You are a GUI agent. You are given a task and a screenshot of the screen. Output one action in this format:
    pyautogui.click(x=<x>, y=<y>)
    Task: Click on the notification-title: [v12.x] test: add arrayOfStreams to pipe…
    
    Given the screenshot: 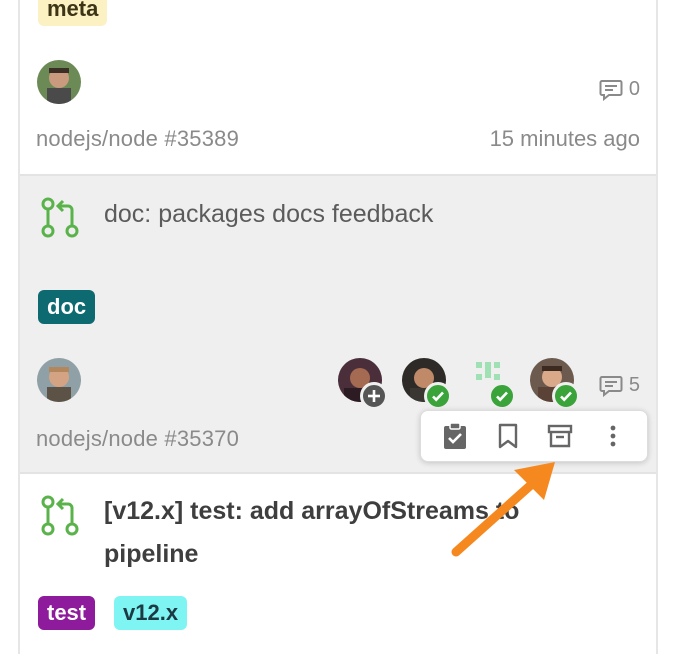 What is the action you would take?
    pyautogui.click(x=311, y=533)
    